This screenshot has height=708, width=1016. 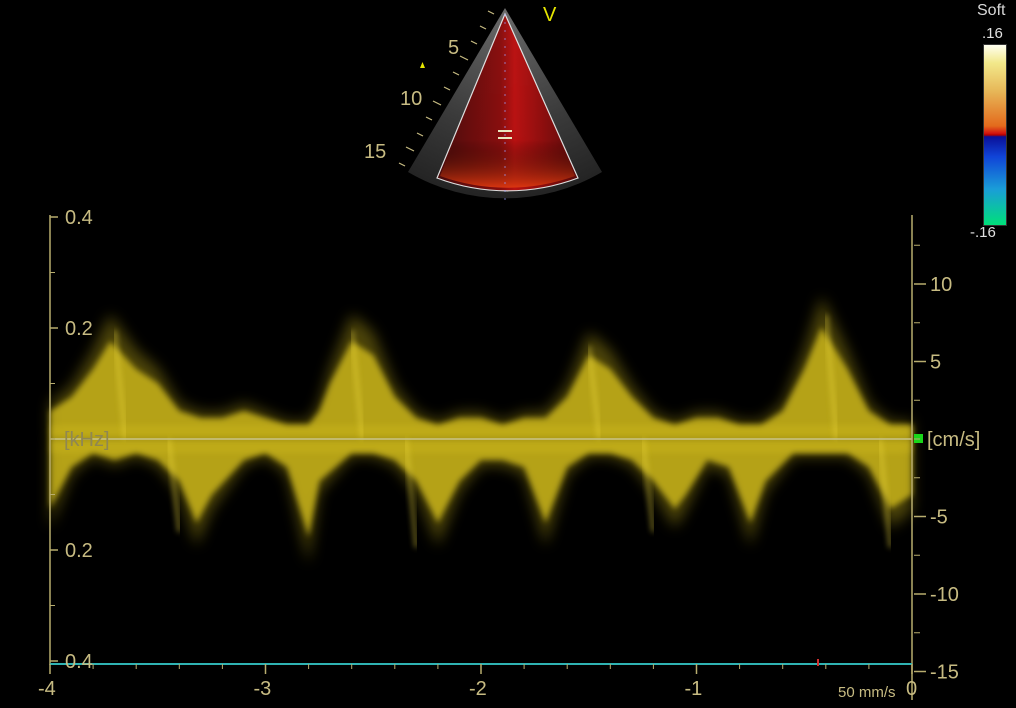 What do you see at coordinates (944, 595) in the screenshot?
I see `right-tick-label-3: -10` at bounding box center [944, 595].